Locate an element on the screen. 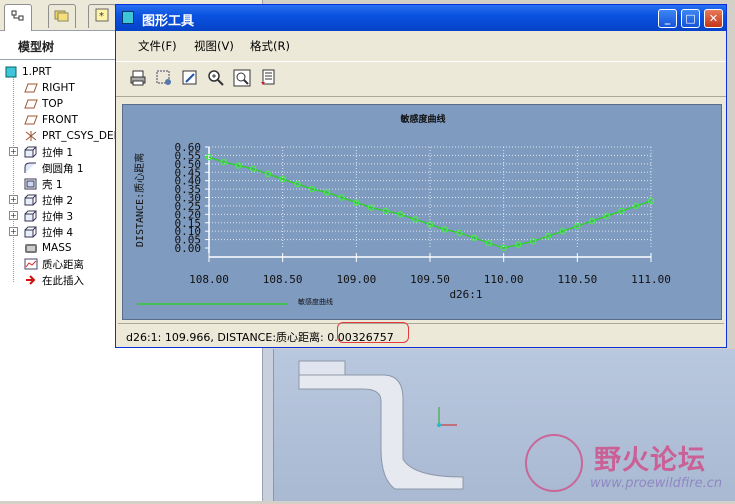 Image resolution: width=735 pixels, height=504 pixels. tab-favorites: * is located at coordinates (102, 16).